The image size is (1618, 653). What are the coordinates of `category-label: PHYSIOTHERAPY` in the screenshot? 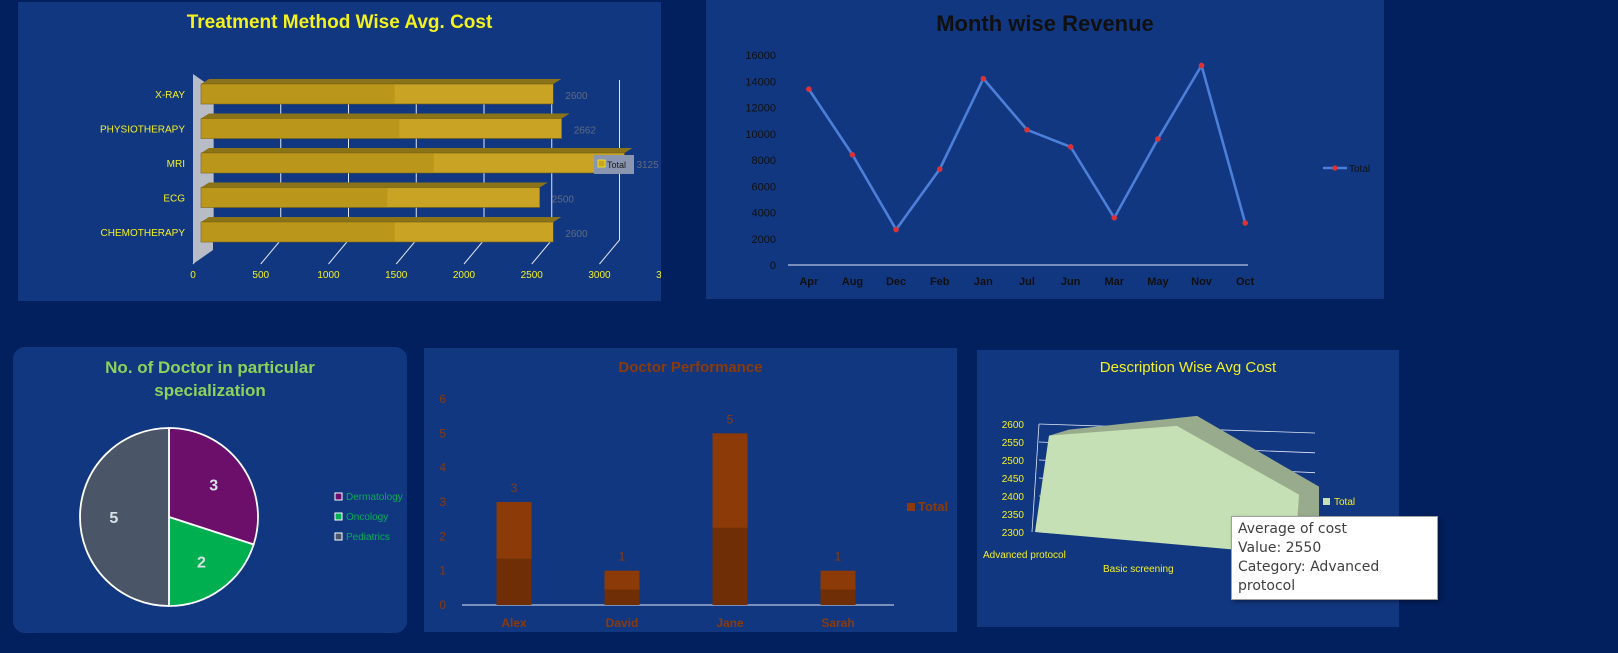 It's located at (142, 130).